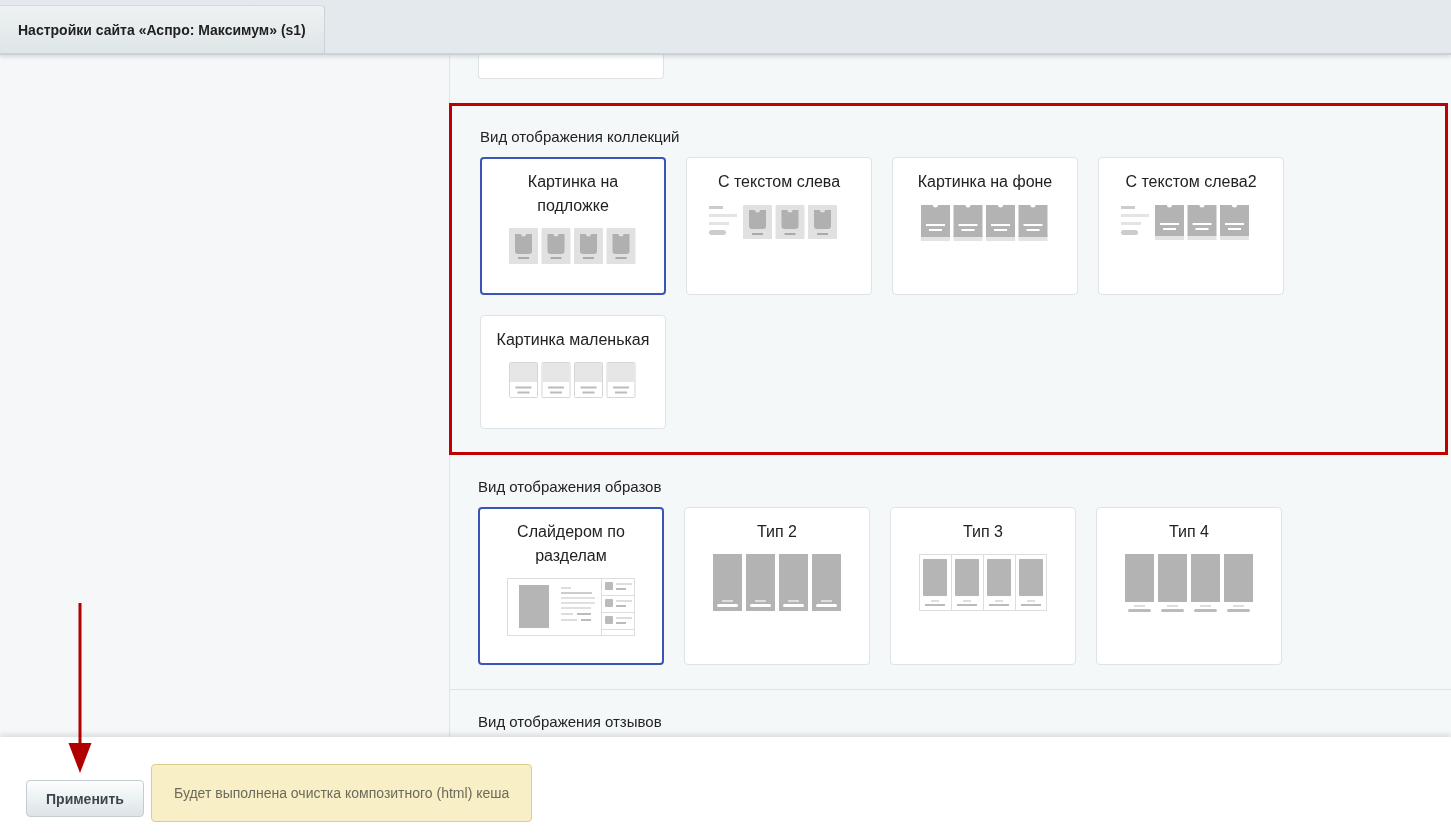  I want to click on option-card: Картинка на фоне, so click(985, 226).